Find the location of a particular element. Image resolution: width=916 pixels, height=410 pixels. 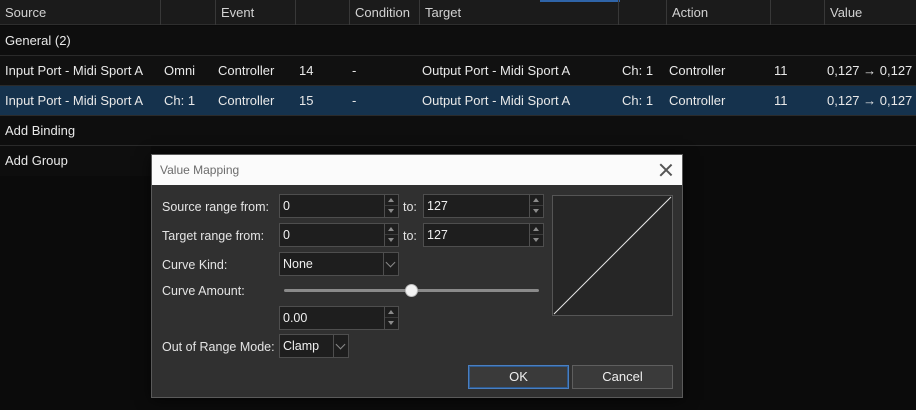

curve-amount-spinbox: 0.00 is located at coordinates (339, 318).